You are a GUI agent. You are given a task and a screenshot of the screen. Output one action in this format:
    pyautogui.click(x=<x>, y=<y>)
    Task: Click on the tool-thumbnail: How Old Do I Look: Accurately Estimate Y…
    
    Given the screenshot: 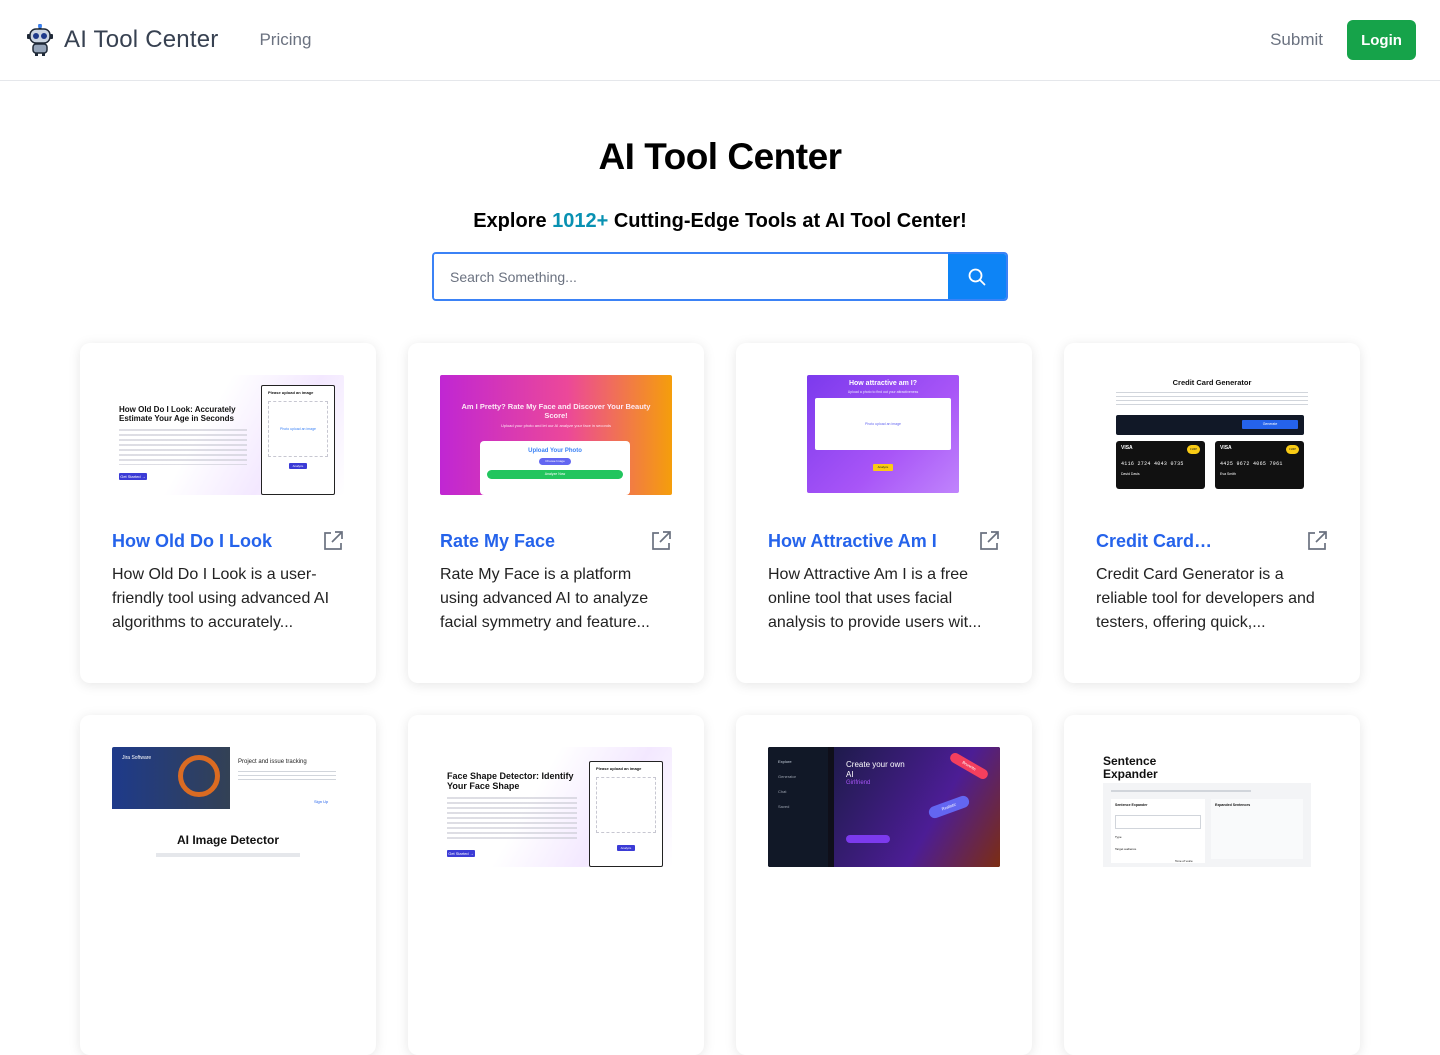 What is the action you would take?
    pyautogui.click(x=228, y=435)
    